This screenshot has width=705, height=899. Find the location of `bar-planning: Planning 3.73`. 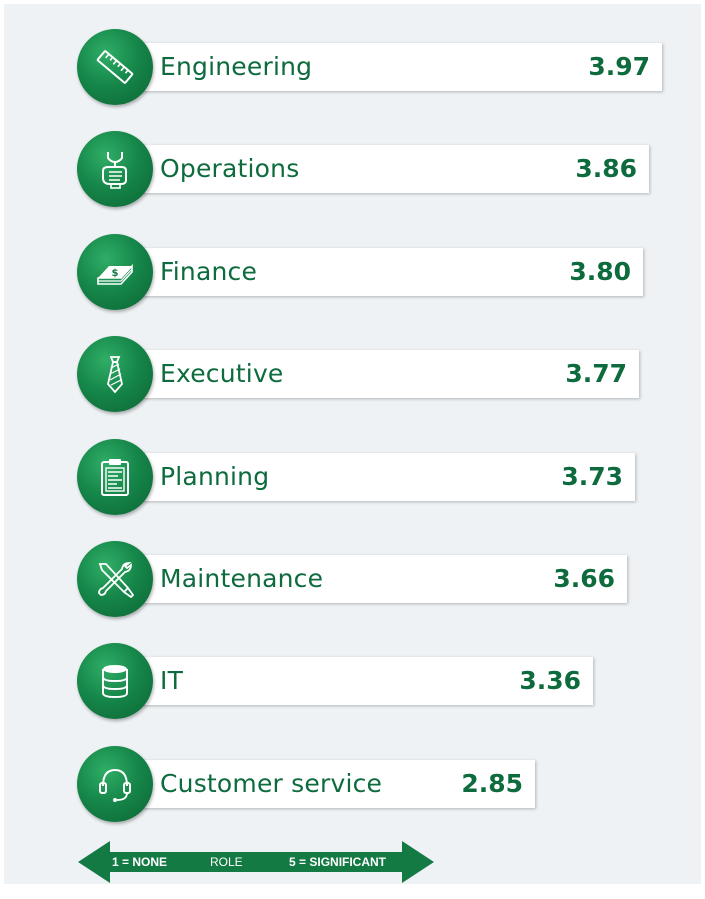

bar-planning: Planning 3.73 is located at coordinates (375, 476).